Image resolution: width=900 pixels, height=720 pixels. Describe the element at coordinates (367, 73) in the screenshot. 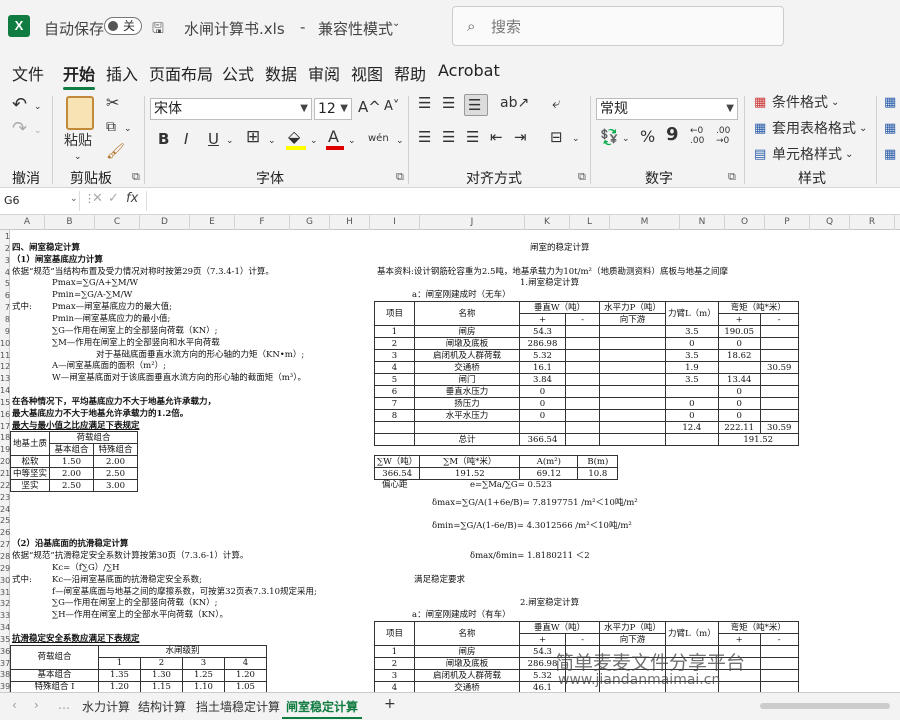

I see `tab-view: 视图` at that location.